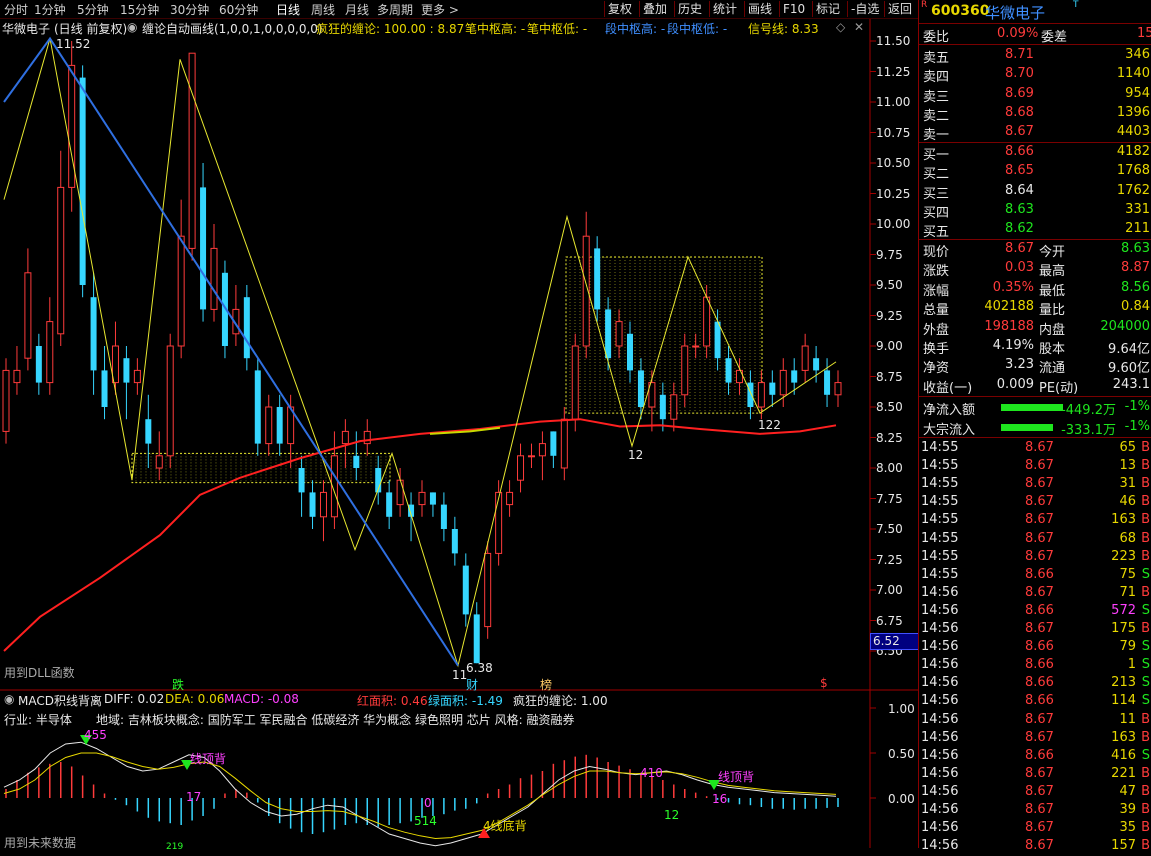  Describe the element at coordinates (889, 254) in the screenshot. I see `price-tick-label: 9.75` at that location.